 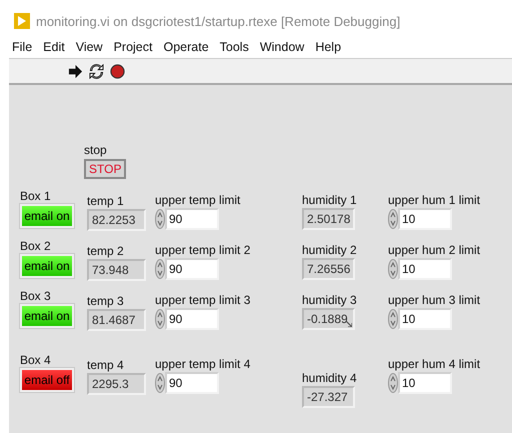 I want to click on temp-limit-label: upper temp limit, so click(x=197, y=200).